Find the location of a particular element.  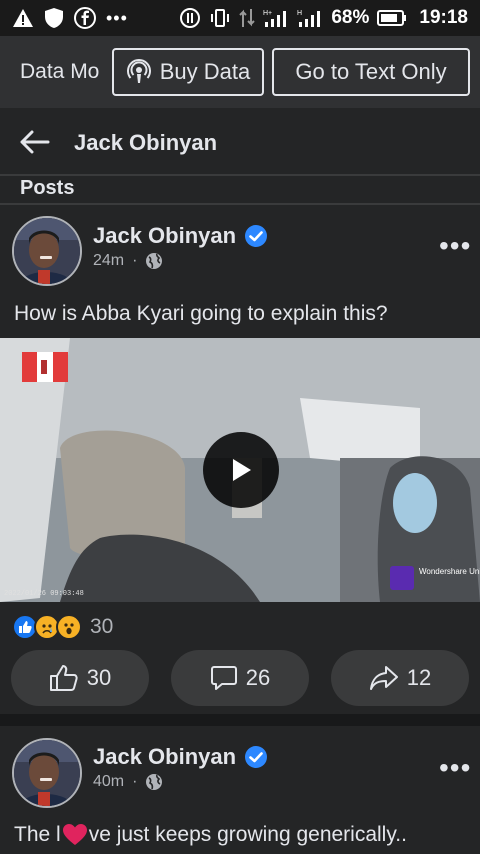

data-banner: Data Mo Buy Data Go to Text Only is located at coordinates (240, 72).